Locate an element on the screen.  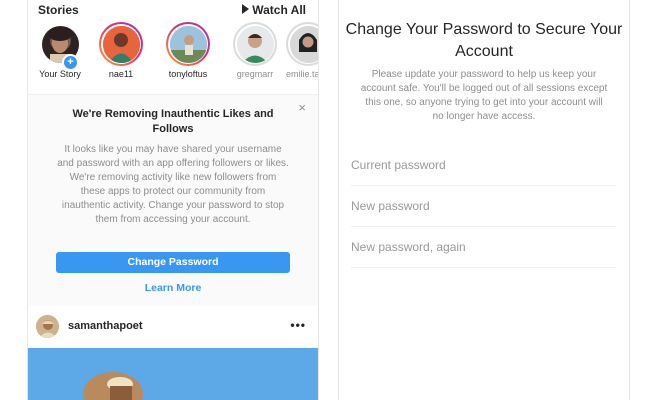
story-name: Your Story is located at coordinates (60, 74).